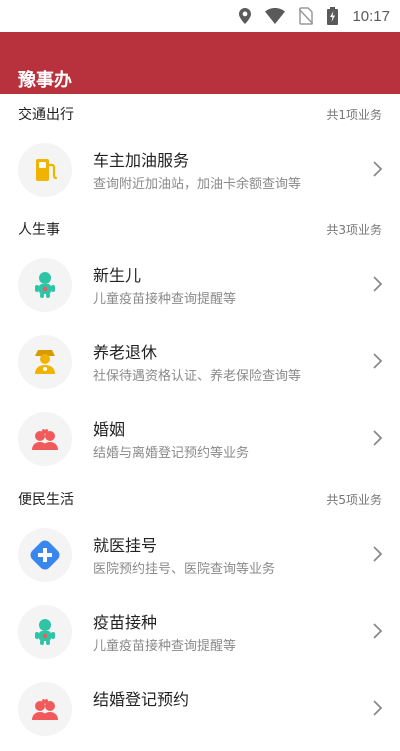  What do you see at coordinates (45, 170) in the screenshot?
I see `fuel-pump-icon` at bounding box center [45, 170].